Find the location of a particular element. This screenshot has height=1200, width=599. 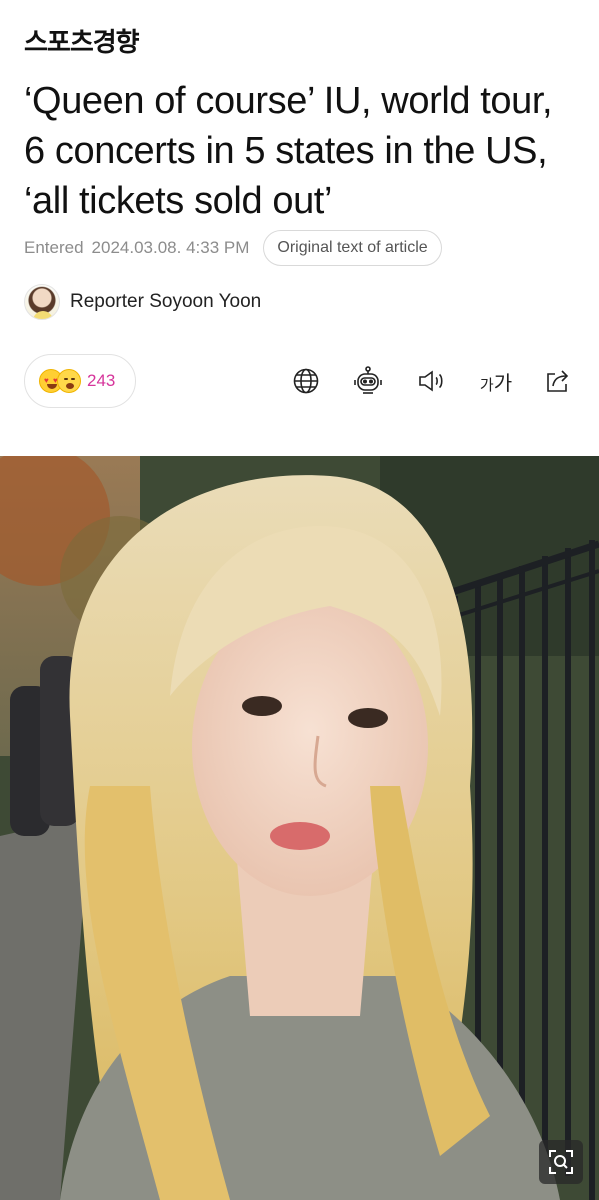

robot-icon is located at coordinates (368, 381).